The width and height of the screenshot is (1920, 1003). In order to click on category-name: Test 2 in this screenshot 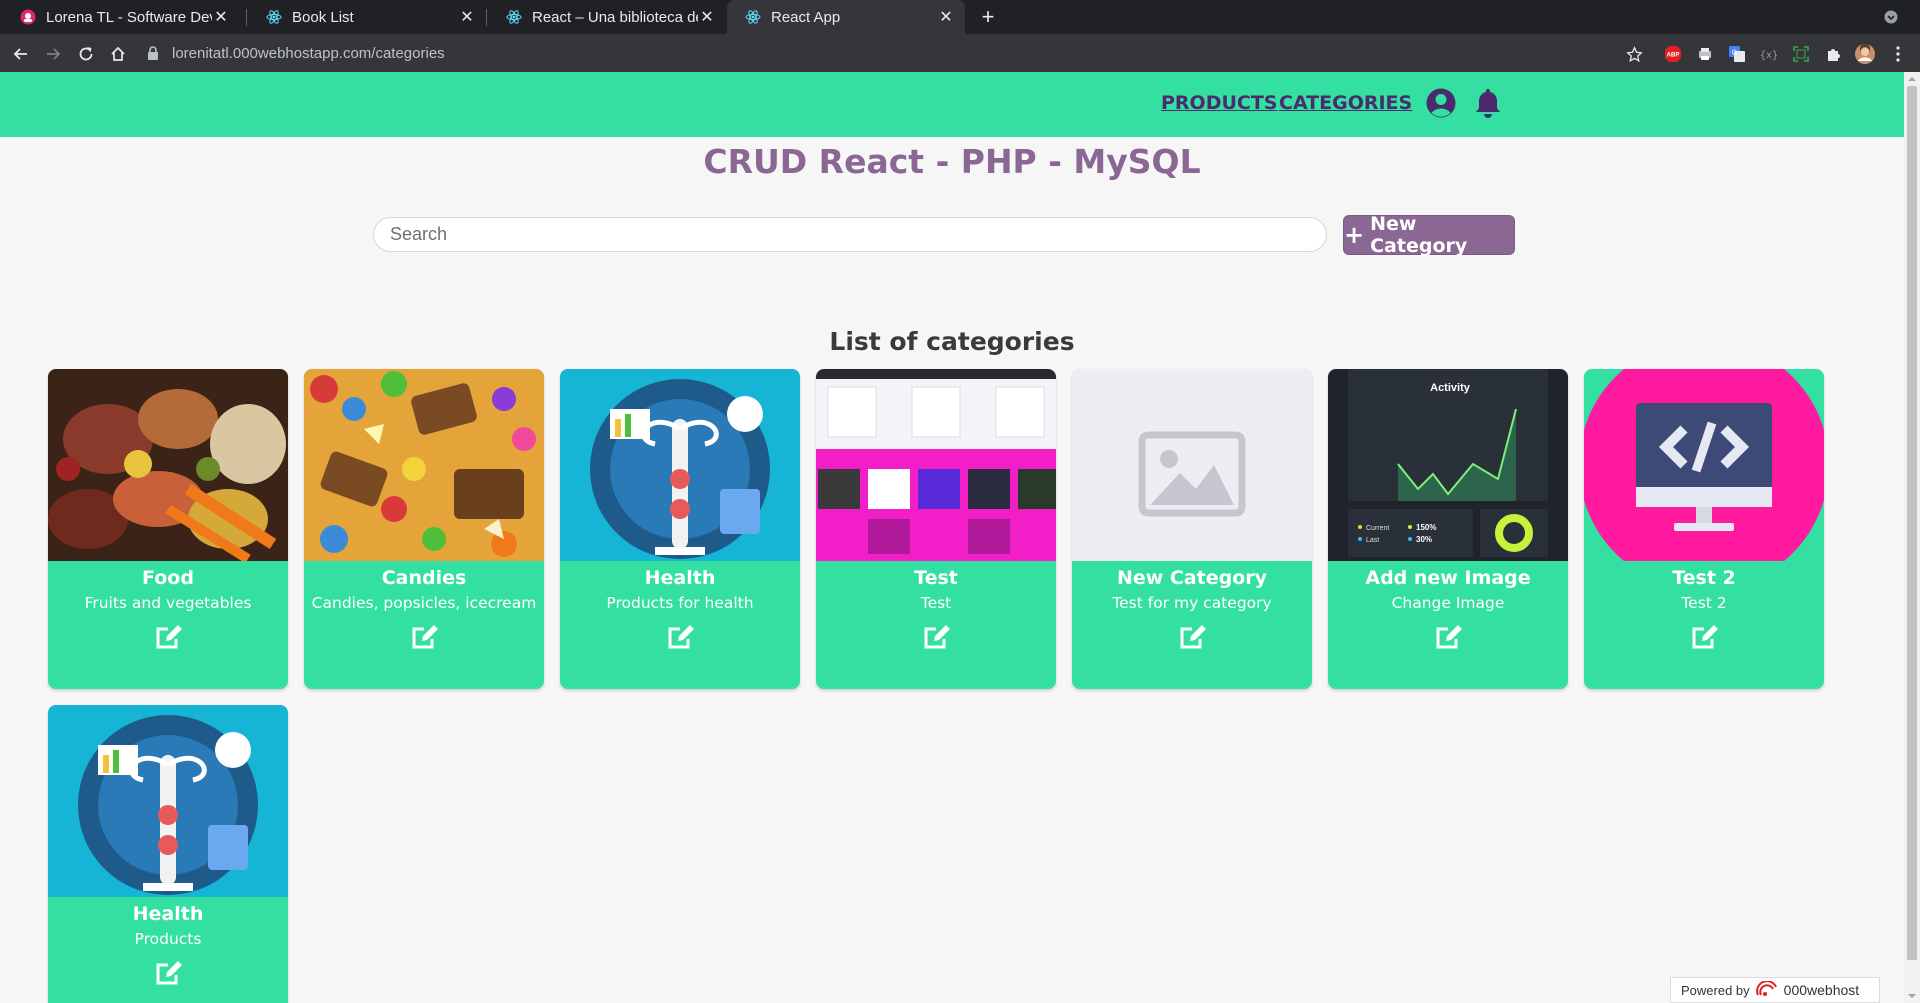, I will do `click(1704, 578)`.